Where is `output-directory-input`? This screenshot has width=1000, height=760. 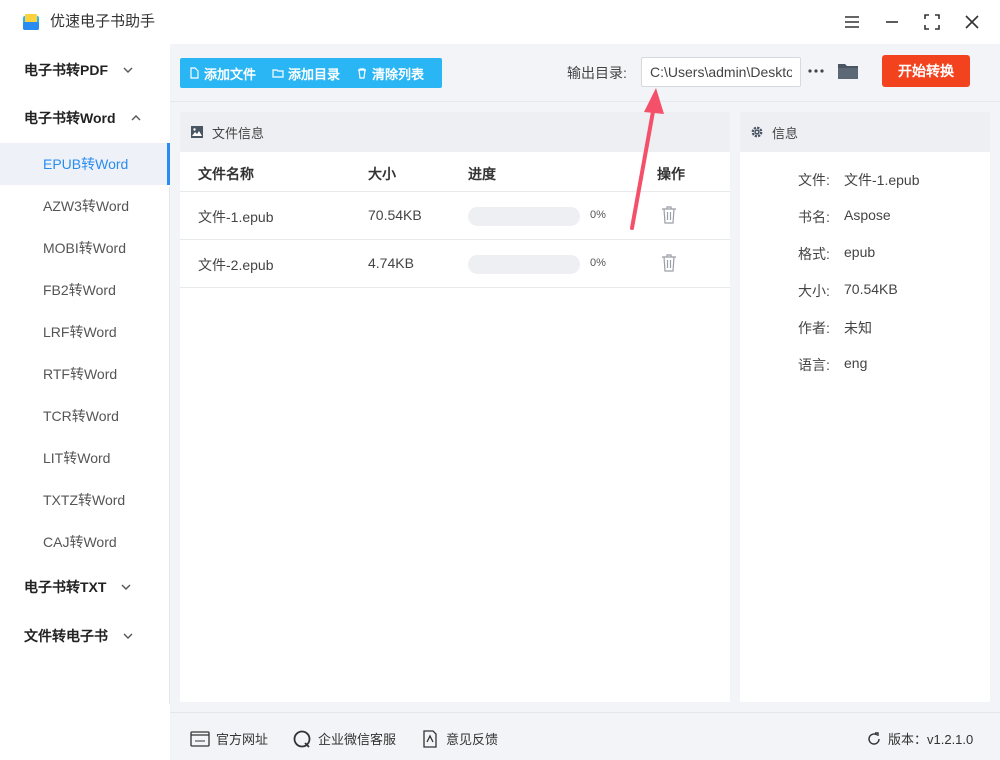 output-directory-input is located at coordinates (721, 72).